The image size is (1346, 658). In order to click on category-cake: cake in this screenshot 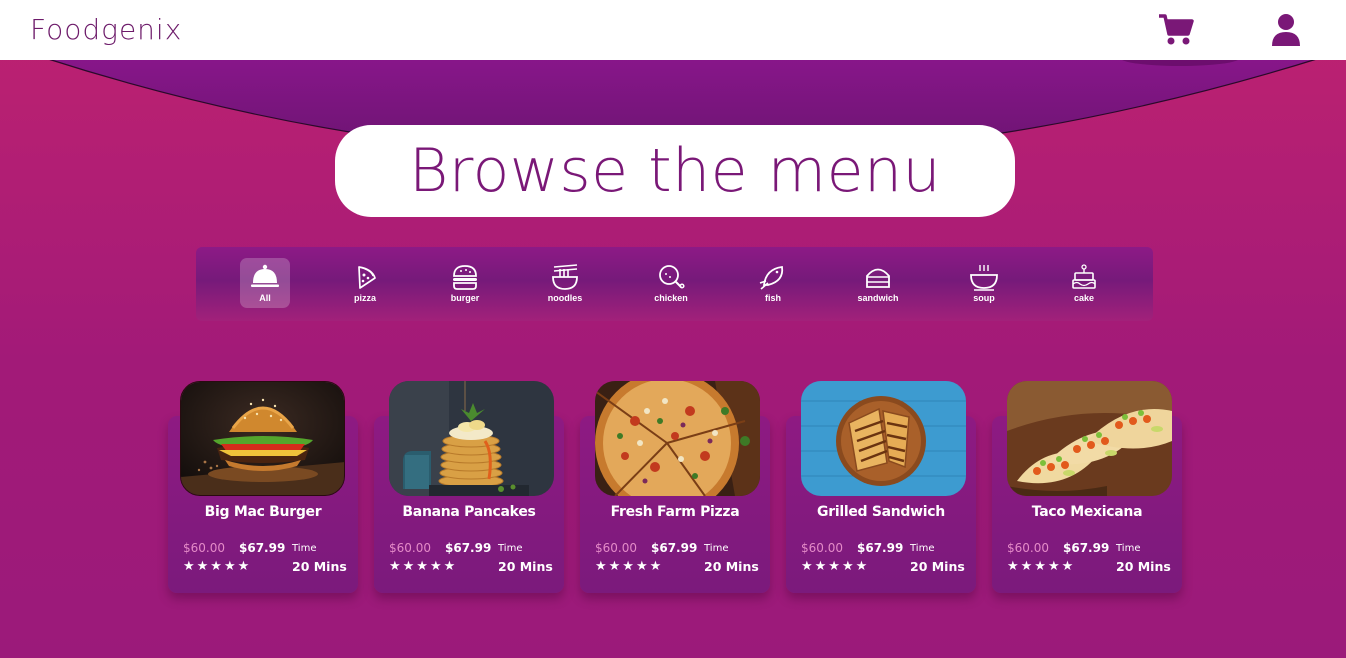, I will do `click(1084, 283)`.